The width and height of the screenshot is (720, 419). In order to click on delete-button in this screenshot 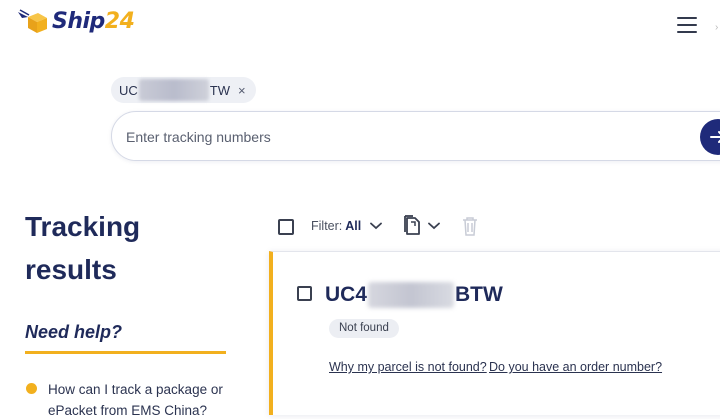, I will do `click(470, 228)`.